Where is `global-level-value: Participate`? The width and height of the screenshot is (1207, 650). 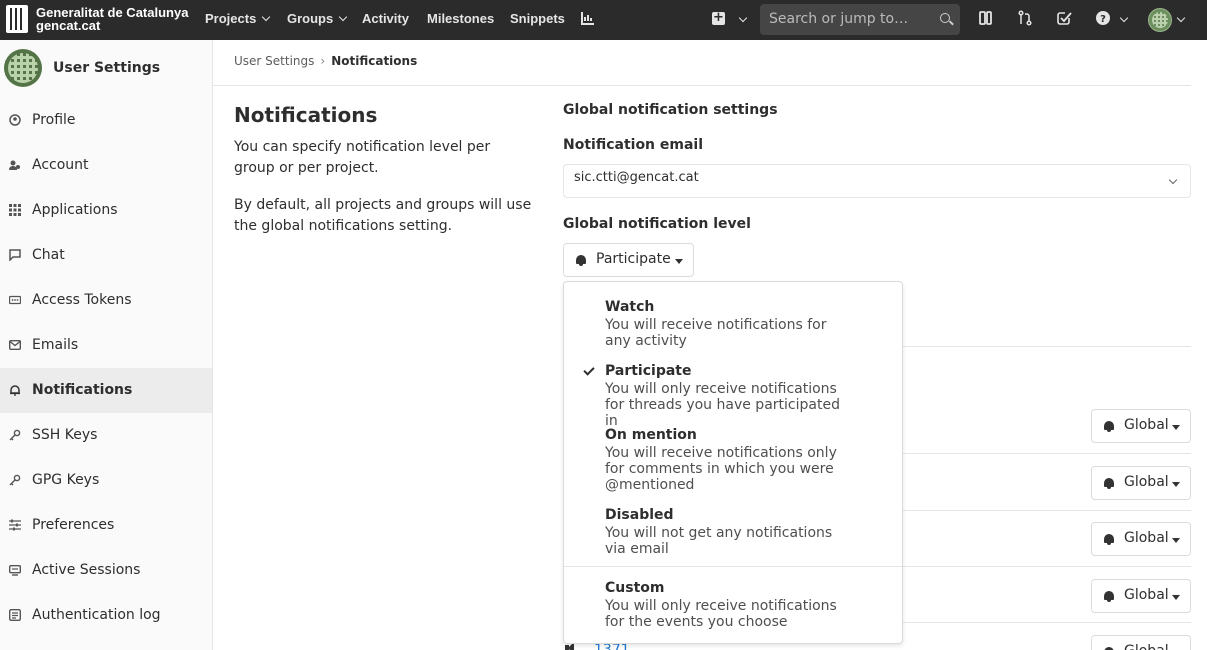
global-level-value: Participate is located at coordinates (633, 259).